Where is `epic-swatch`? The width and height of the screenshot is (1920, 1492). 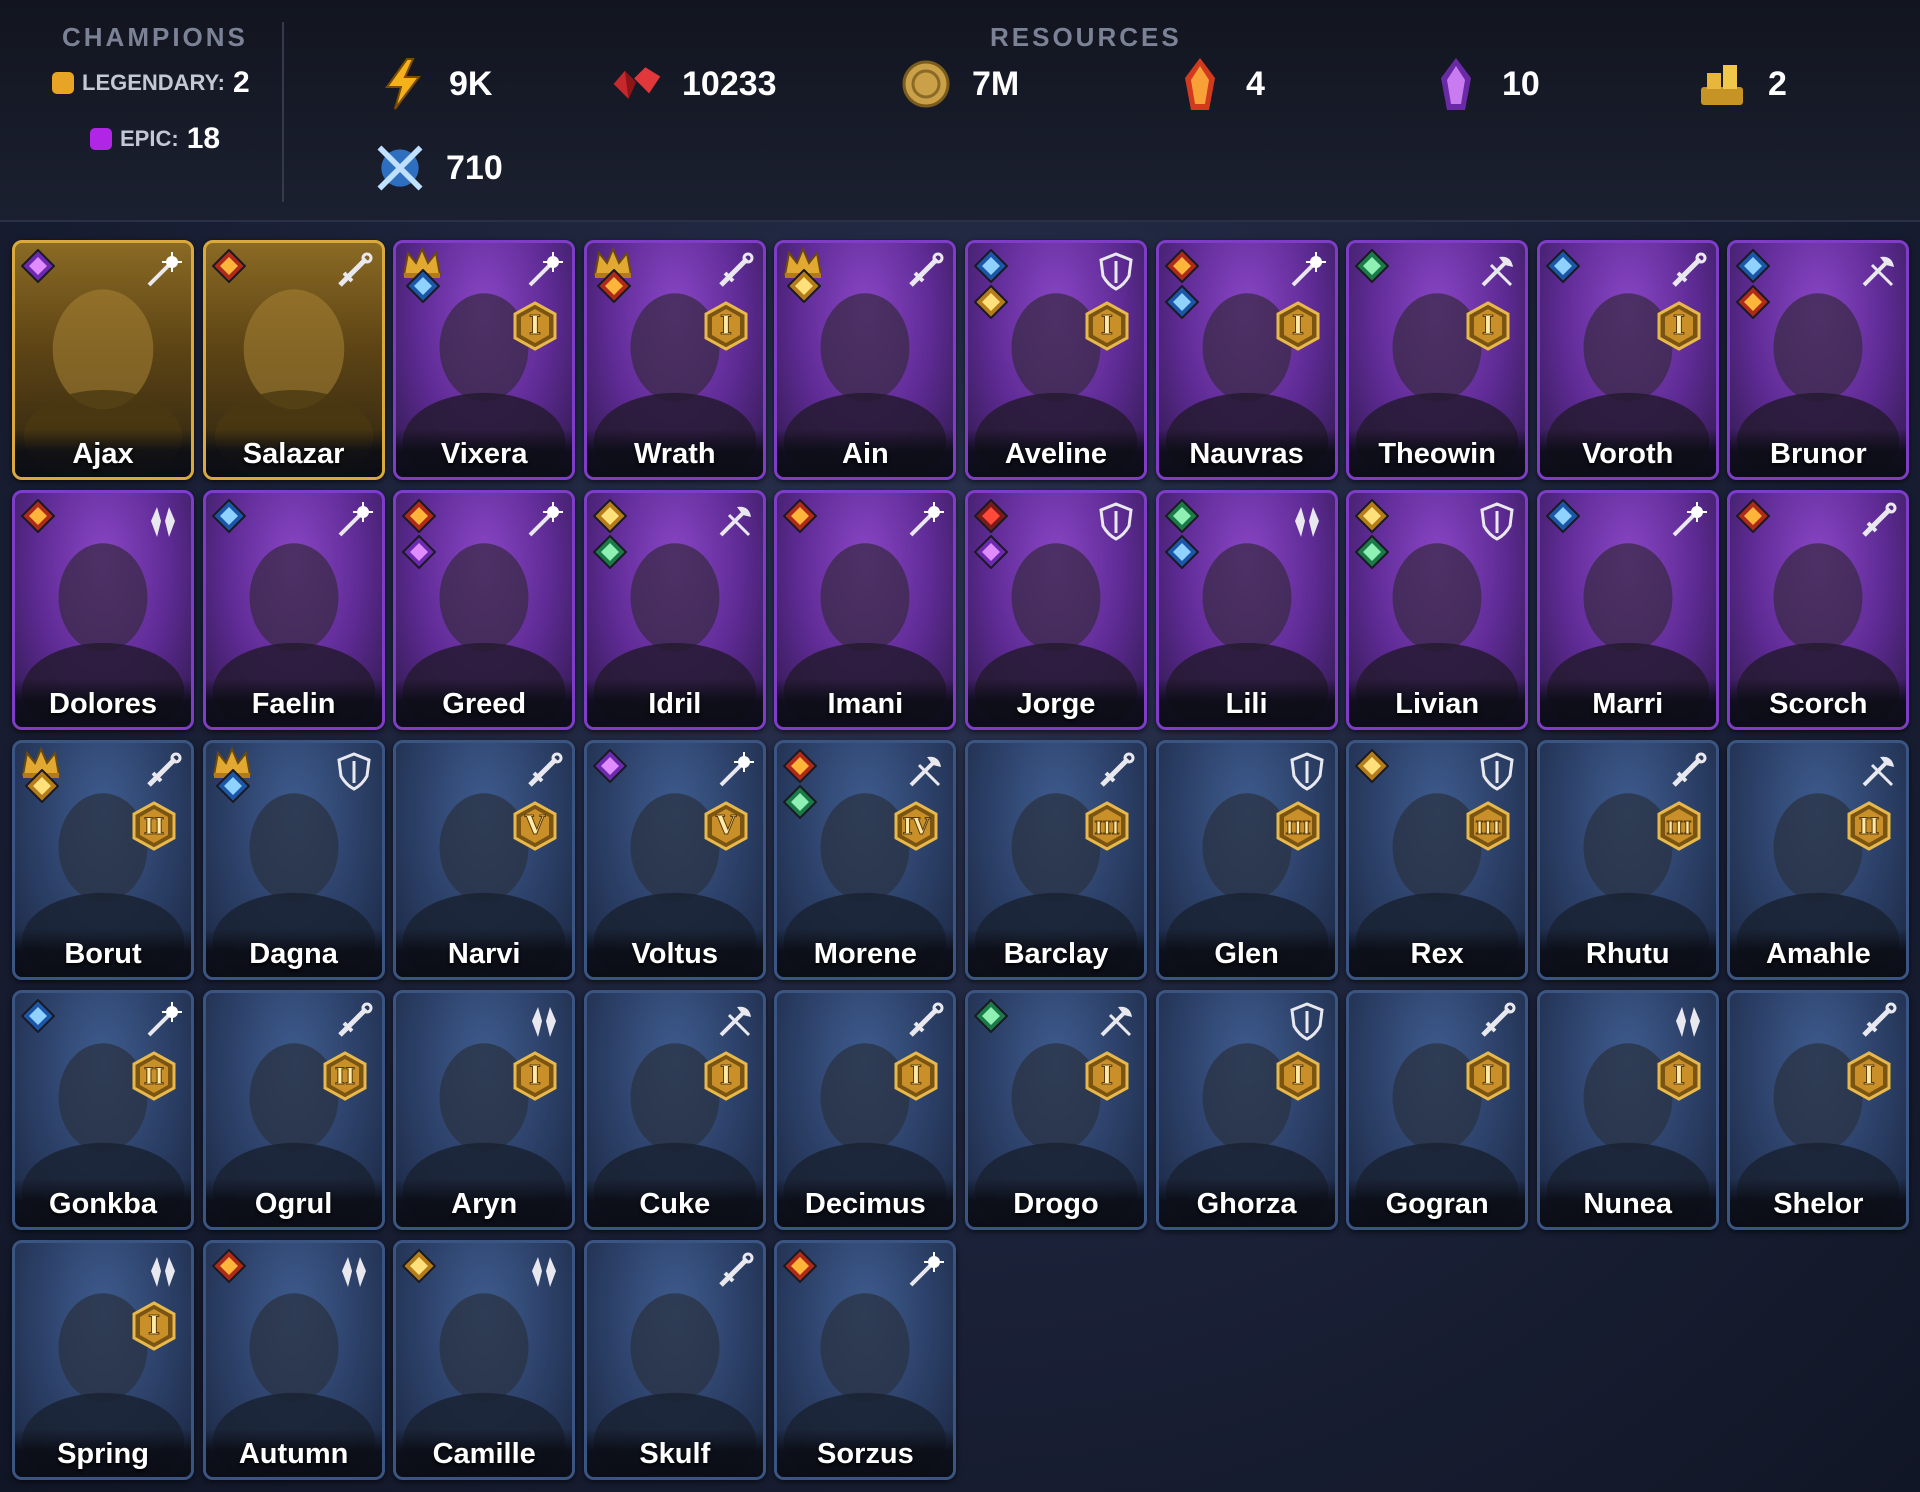 epic-swatch is located at coordinates (101, 139).